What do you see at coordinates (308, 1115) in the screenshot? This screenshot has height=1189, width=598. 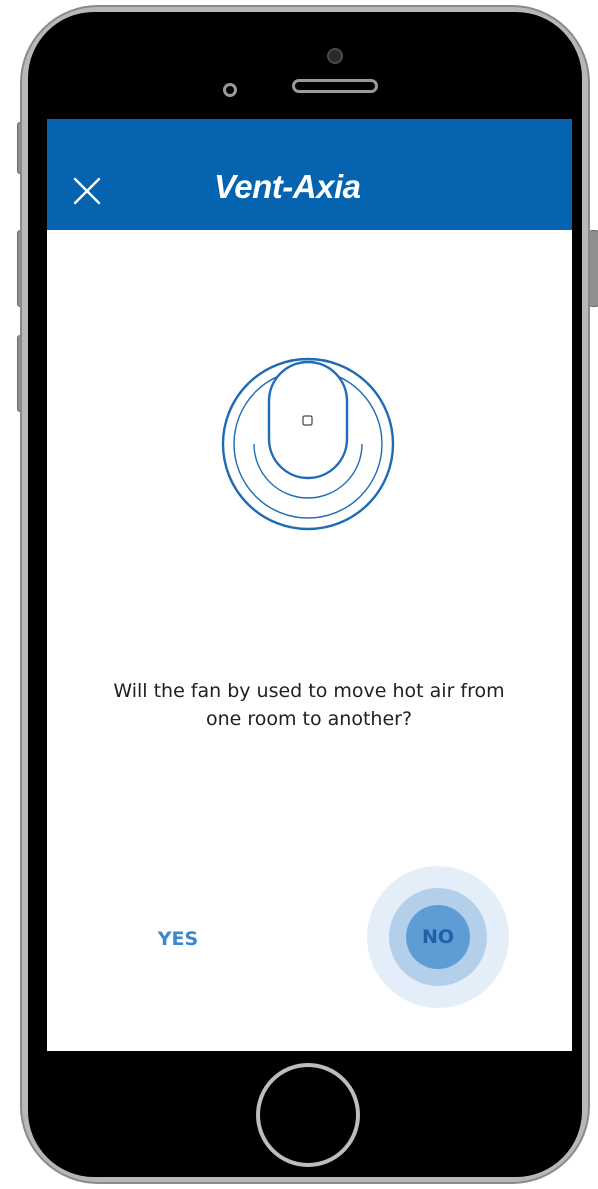 I see `home-button` at bounding box center [308, 1115].